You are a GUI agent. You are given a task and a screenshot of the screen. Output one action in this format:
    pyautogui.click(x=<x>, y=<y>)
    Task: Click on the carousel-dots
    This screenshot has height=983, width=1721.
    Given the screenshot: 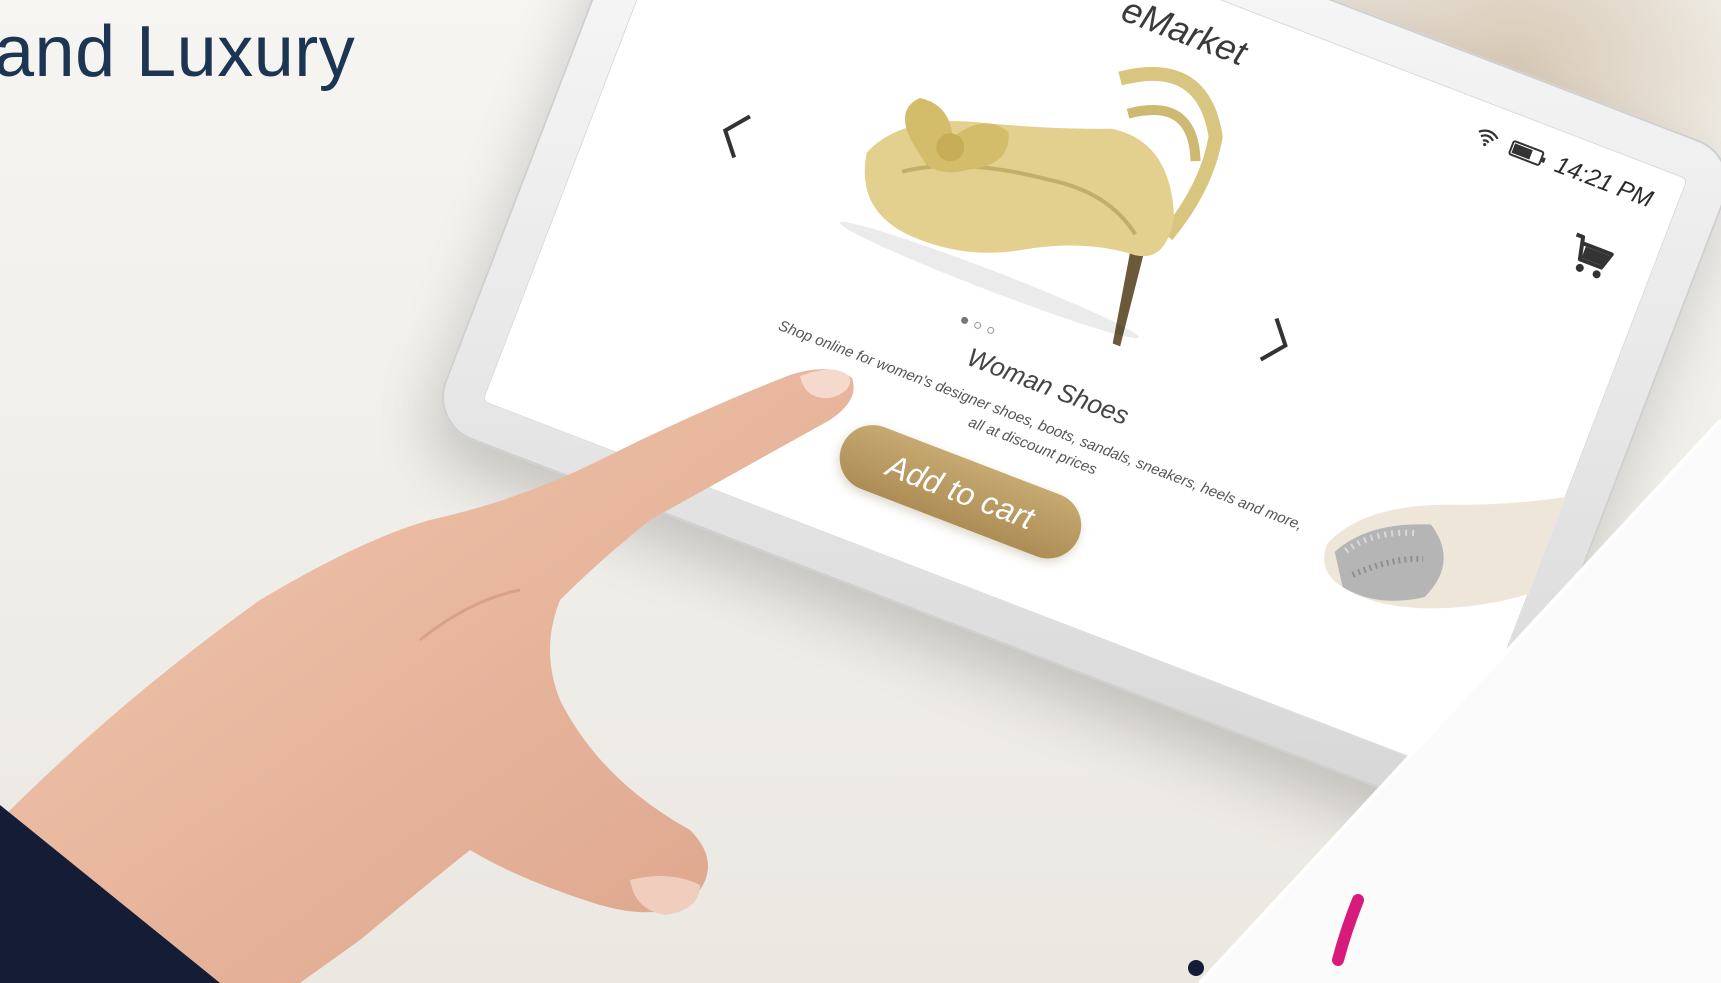 What is the action you would take?
    pyautogui.click(x=978, y=325)
    